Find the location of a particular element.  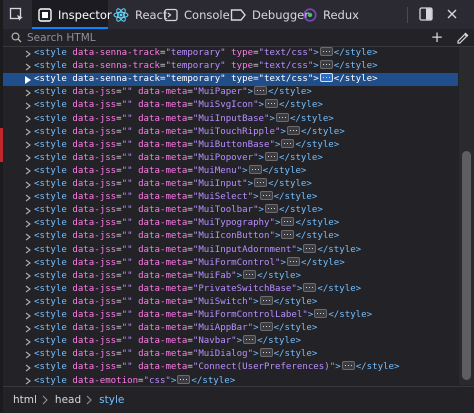

tab-react: React is located at coordinates (140, 14).